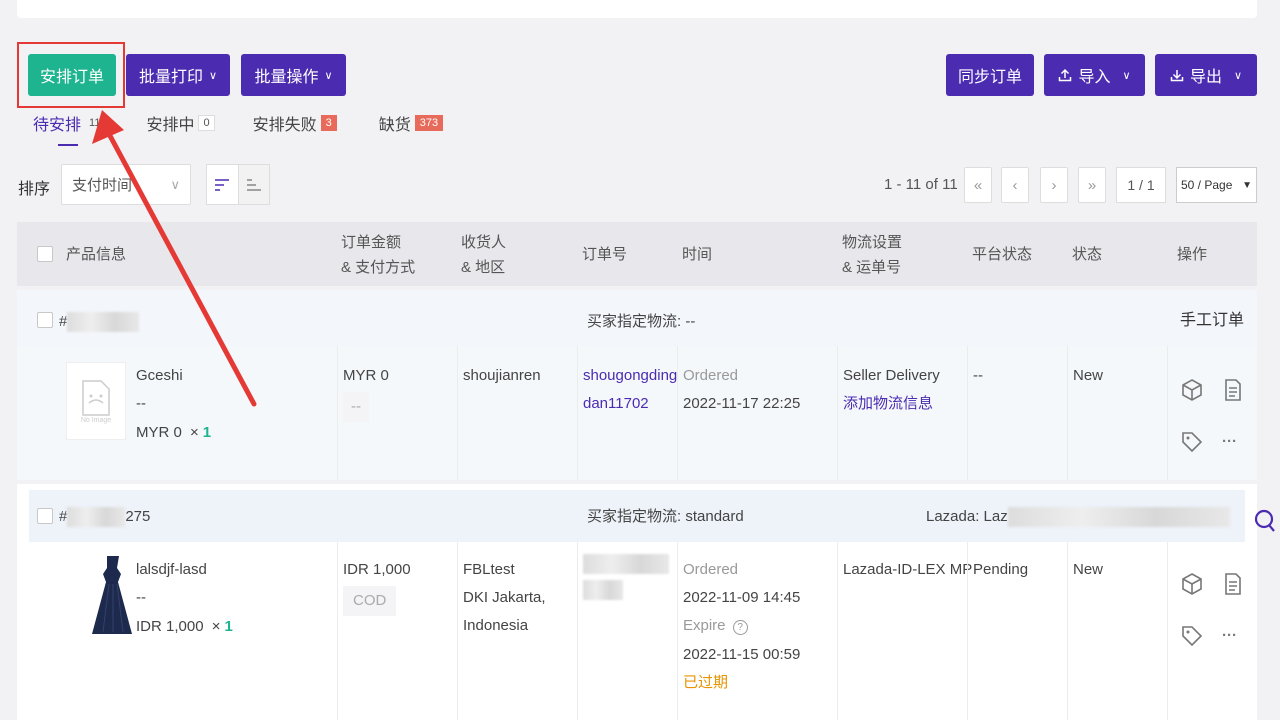 Image resolution: width=1280 pixels, height=720 pixels. I want to click on pay-method: COD, so click(370, 600).